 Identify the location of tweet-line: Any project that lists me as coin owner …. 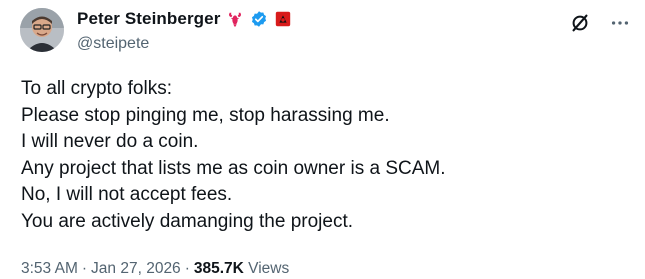
(233, 168).